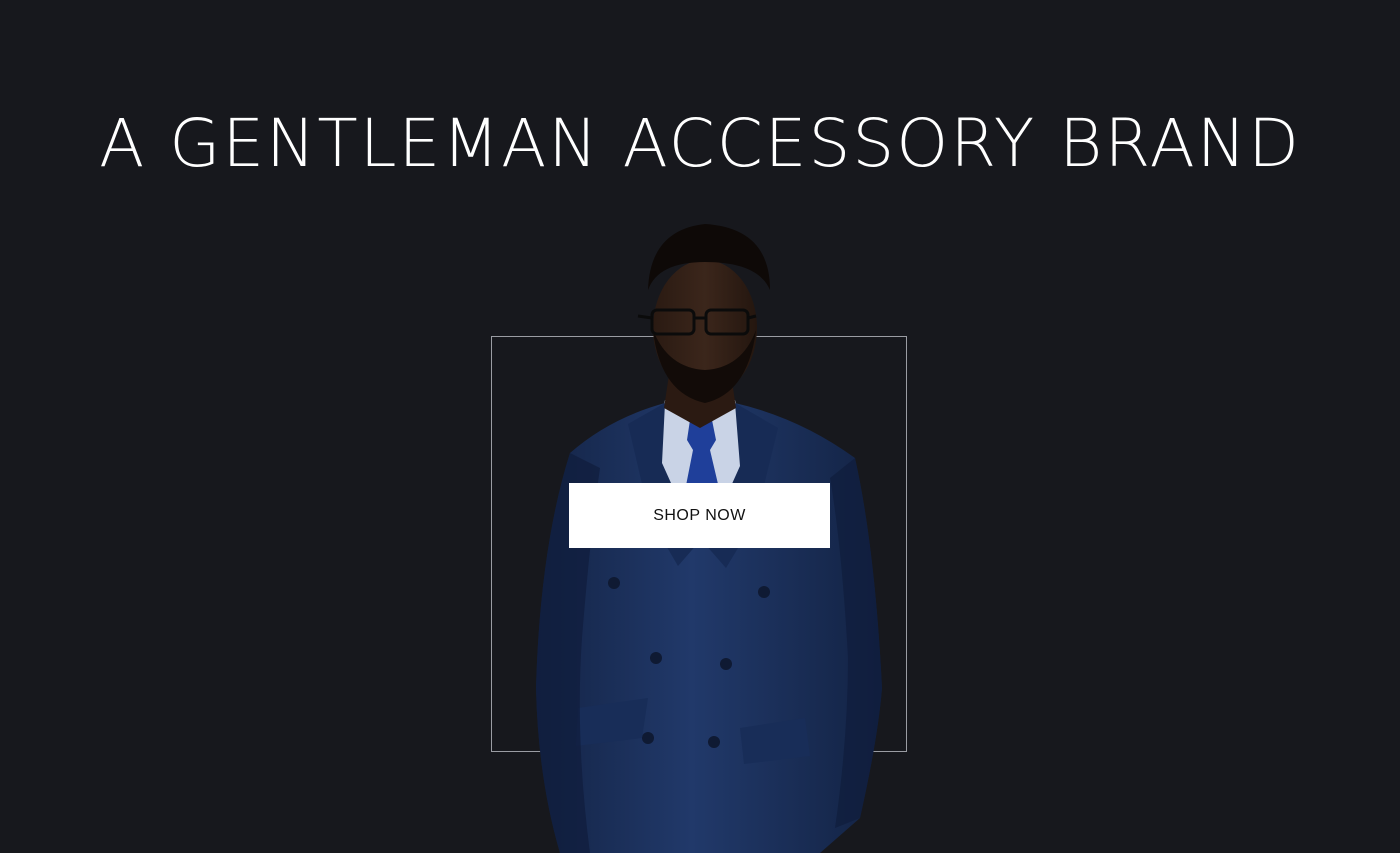 The image size is (1400, 853). Describe the element at coordinates (699, 515) in the screenshot. I see `shop-now-button: SHOP NOW` at that location.